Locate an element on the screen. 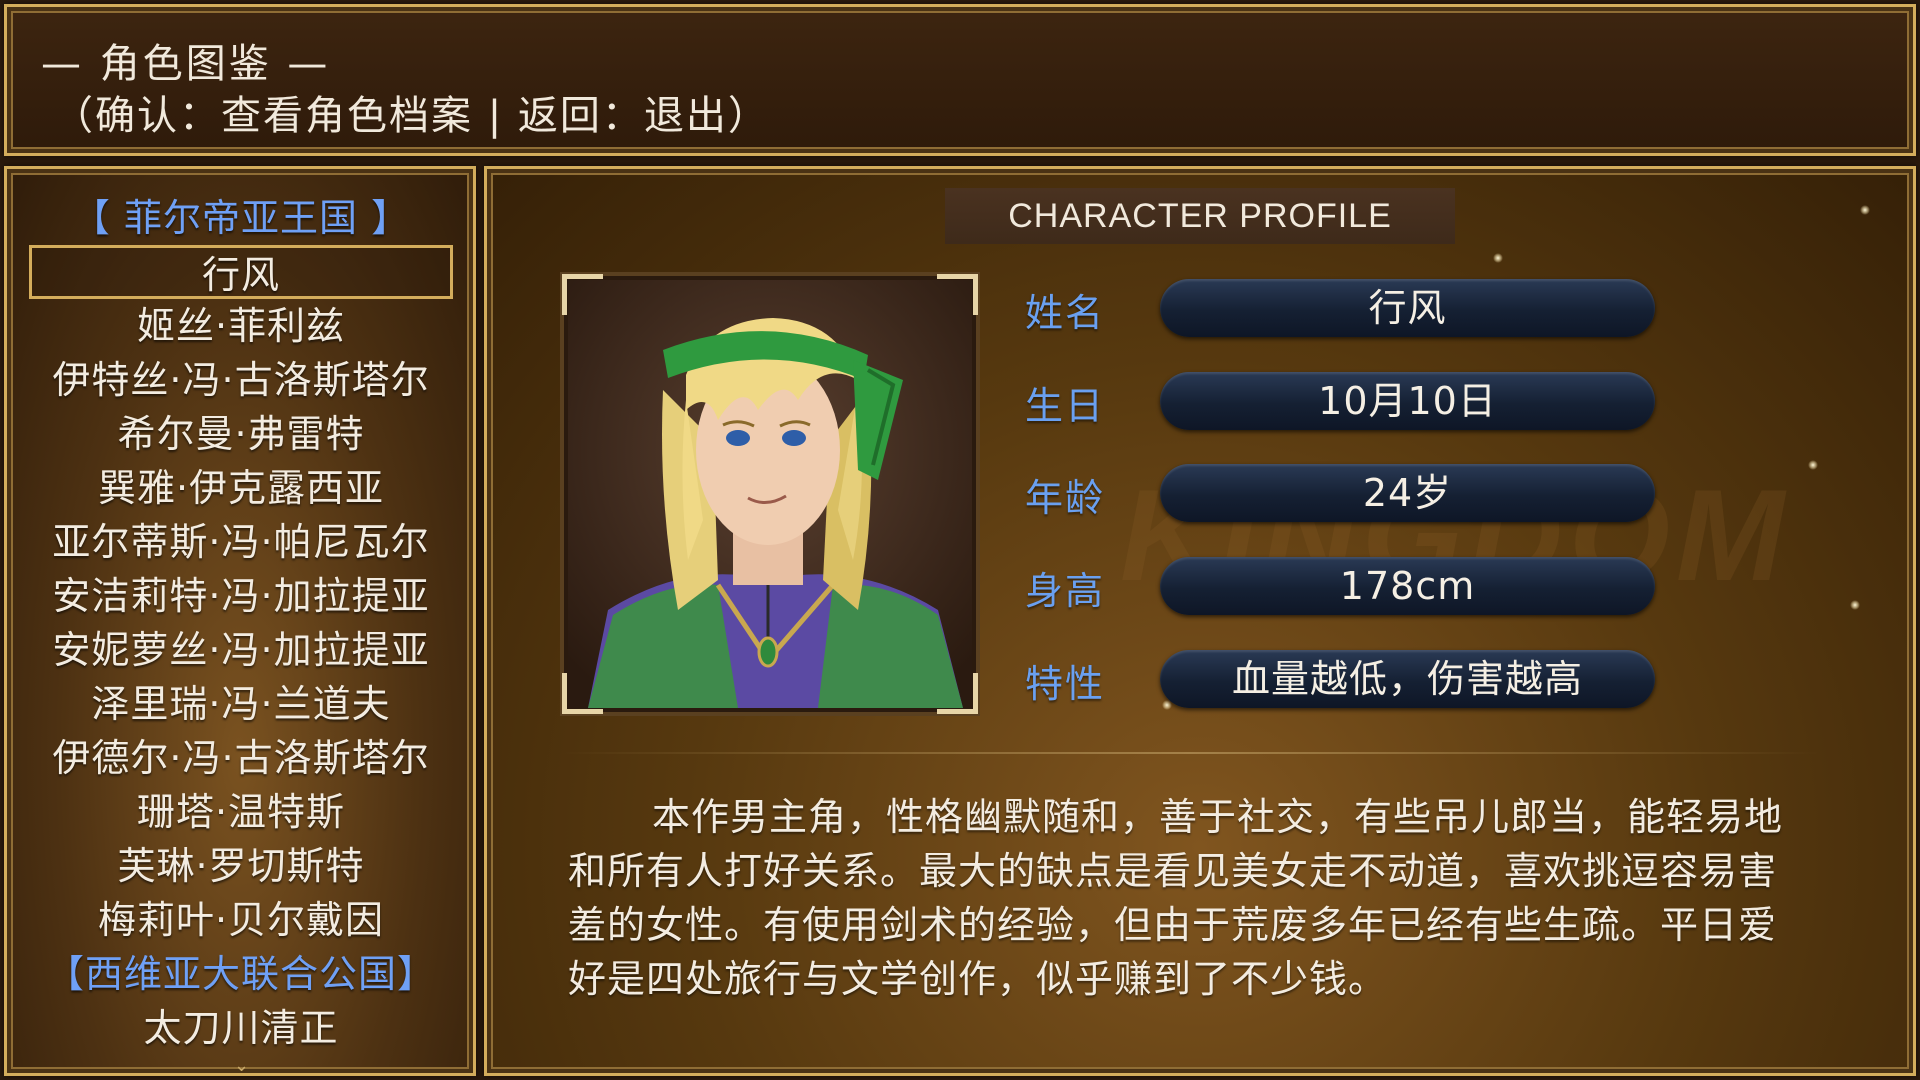  character-list-item: 安妮萝丝·冯·加拉提亚 is located at coordinates (241, 650).